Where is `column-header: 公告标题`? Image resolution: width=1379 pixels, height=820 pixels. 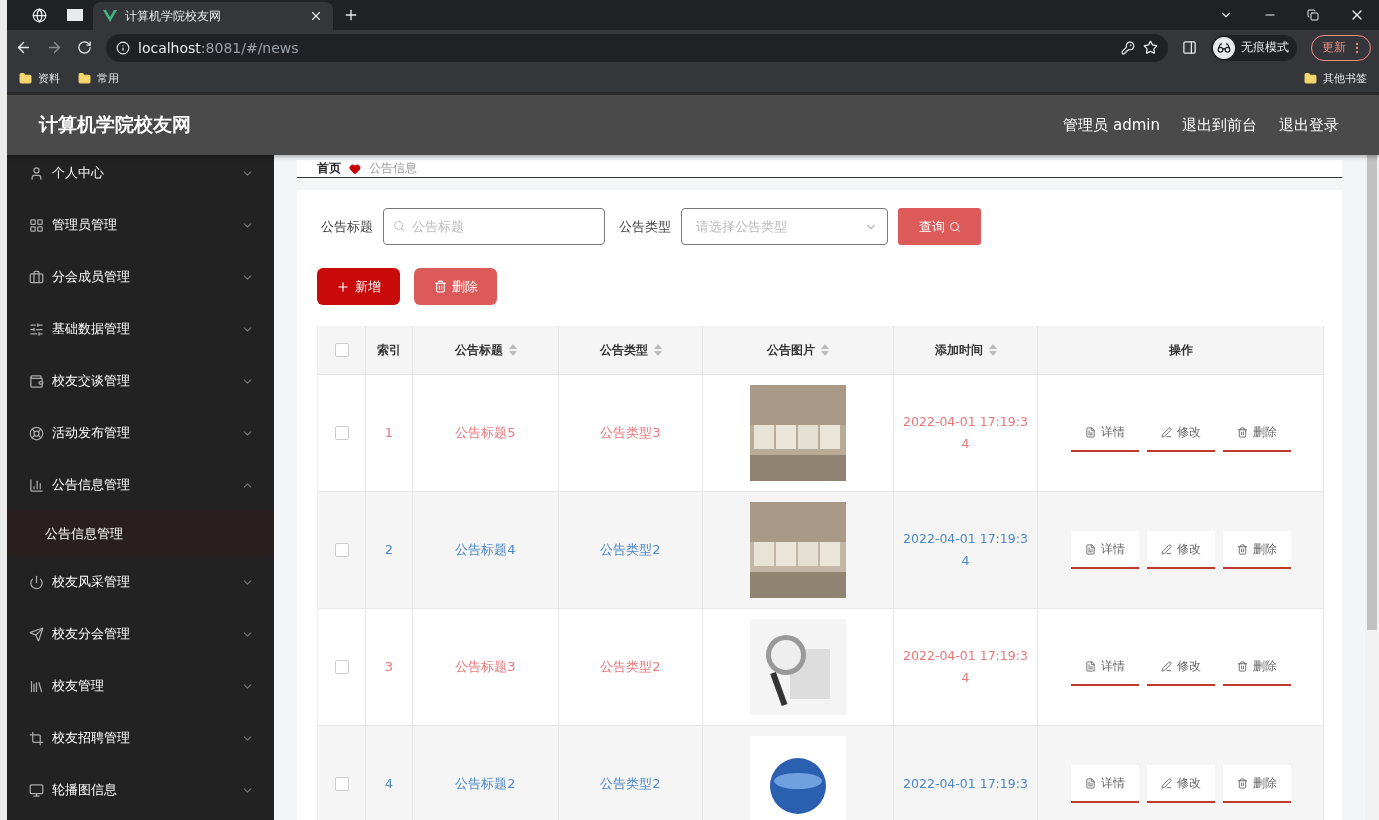
column-header: 公告标题 is located at coordinates (478, 350).